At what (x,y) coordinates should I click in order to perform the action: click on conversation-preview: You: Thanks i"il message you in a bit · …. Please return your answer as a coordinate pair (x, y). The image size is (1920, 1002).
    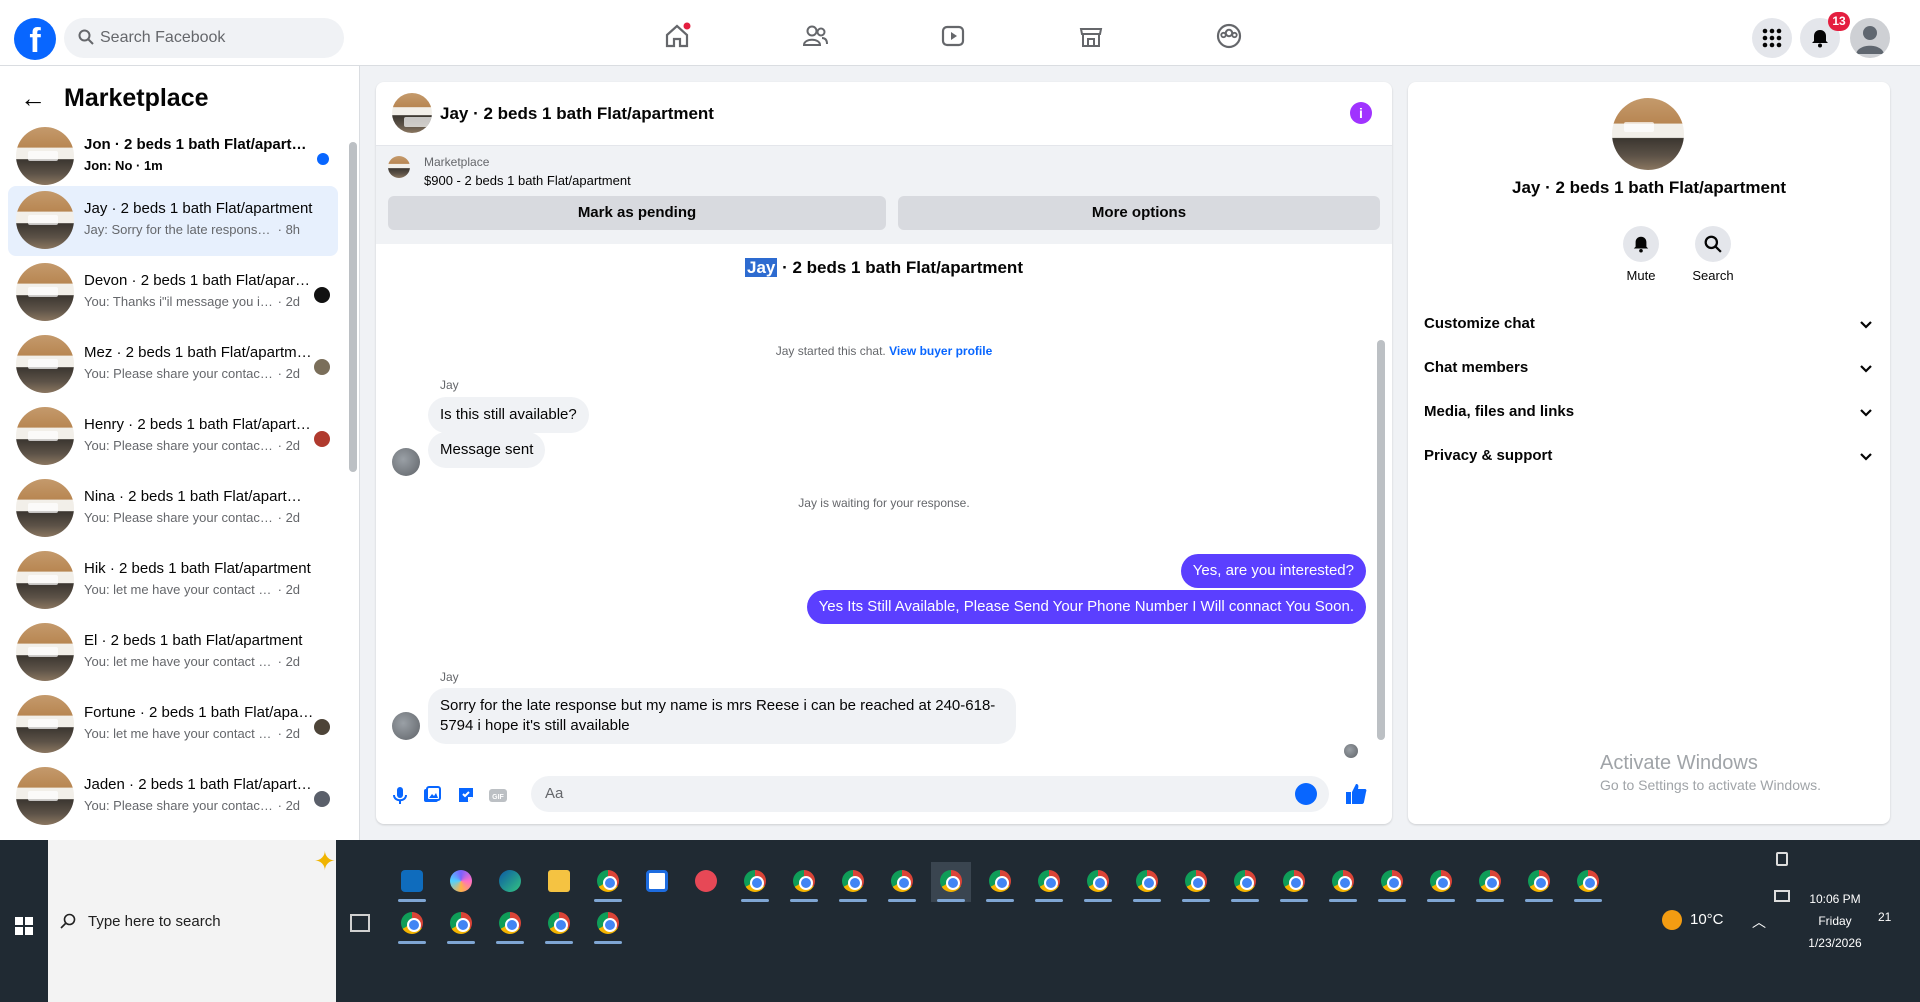
    Looking at the image, I should click on (192, 301).